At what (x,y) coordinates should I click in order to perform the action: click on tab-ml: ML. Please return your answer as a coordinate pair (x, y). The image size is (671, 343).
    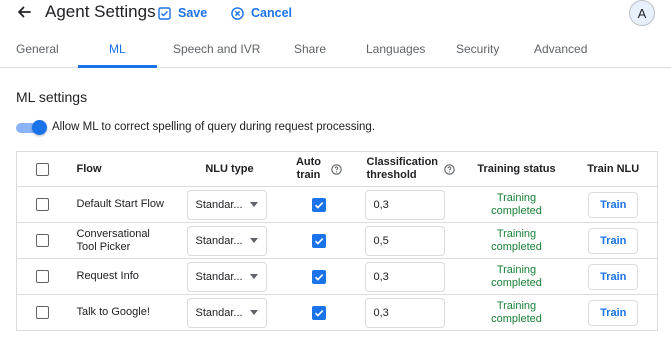
    Looking at the image, I should click on (117, 49).